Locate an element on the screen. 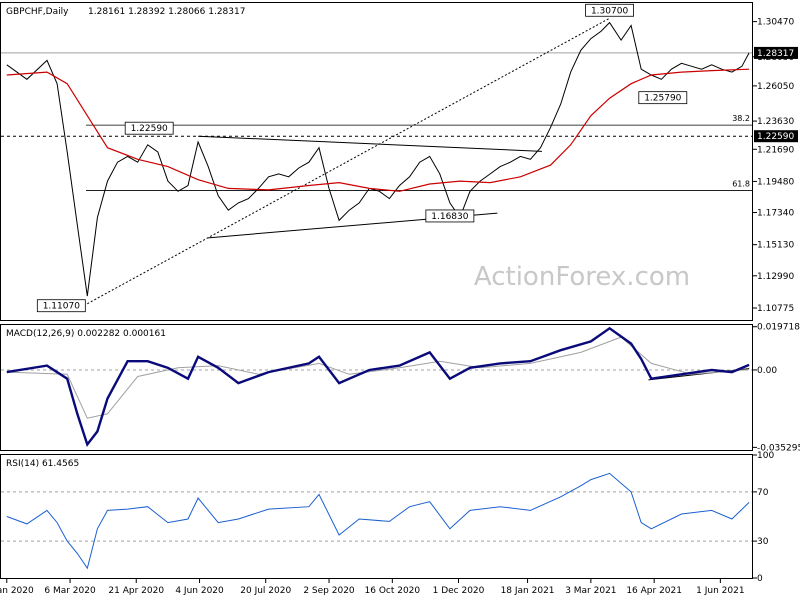 The width and height of the screenshot is (800, 600). y-tick-label: 1.15130 is located at coordinates (775, 246).